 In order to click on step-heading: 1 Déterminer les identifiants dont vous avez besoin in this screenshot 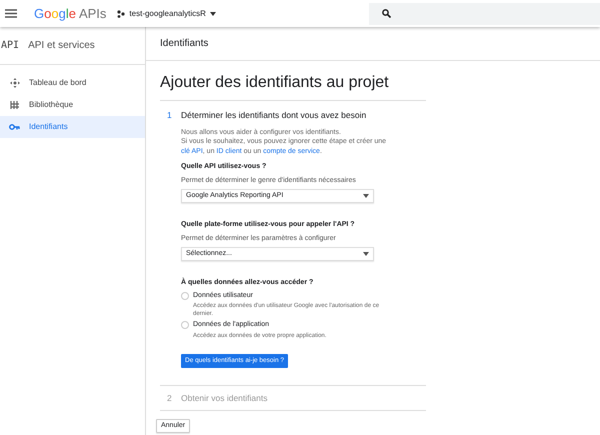, I will do `click(267, 115)`.